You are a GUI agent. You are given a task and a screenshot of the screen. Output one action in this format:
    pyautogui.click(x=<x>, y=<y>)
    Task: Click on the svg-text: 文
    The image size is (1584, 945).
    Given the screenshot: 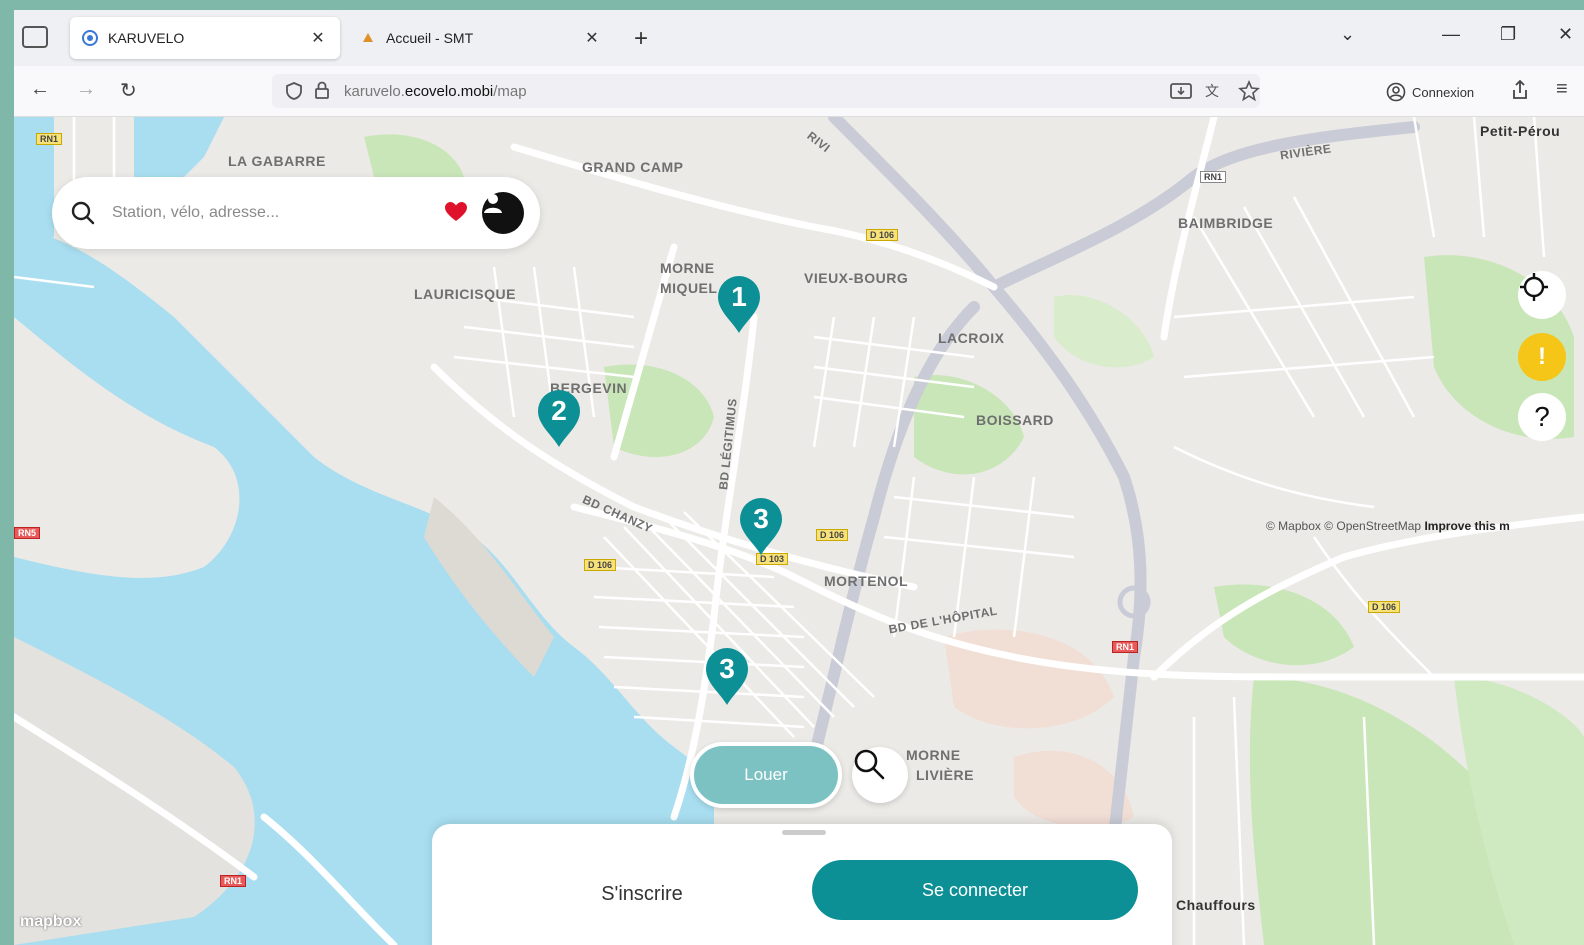 What is the action you would take?
    pyautogui.click(x=1212, y=92)
    